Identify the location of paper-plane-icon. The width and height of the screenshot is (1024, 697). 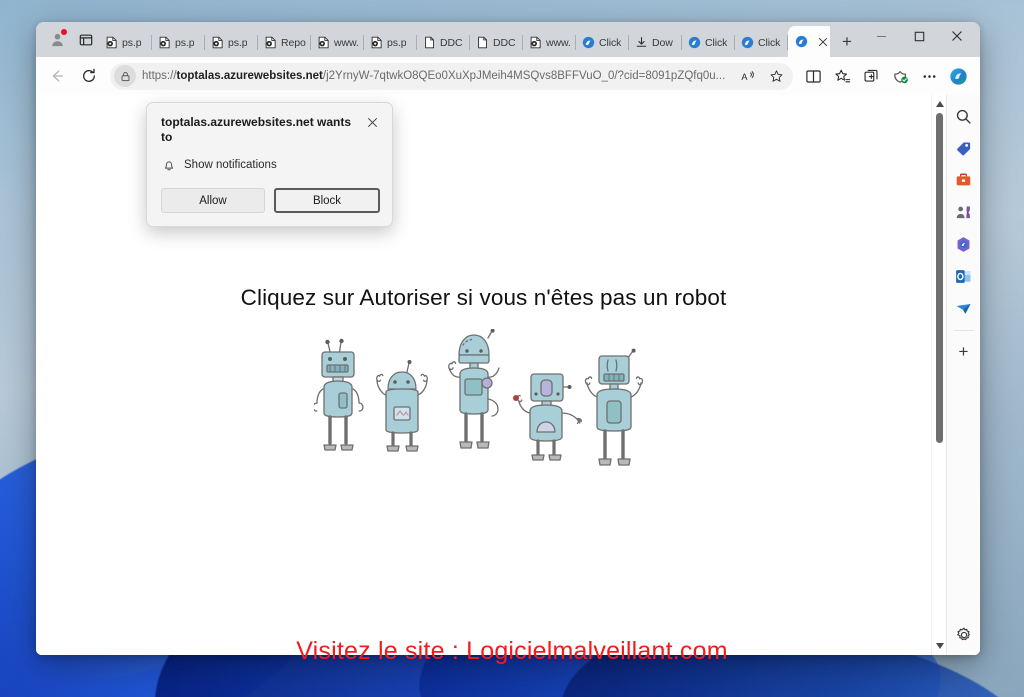
(963, 308).